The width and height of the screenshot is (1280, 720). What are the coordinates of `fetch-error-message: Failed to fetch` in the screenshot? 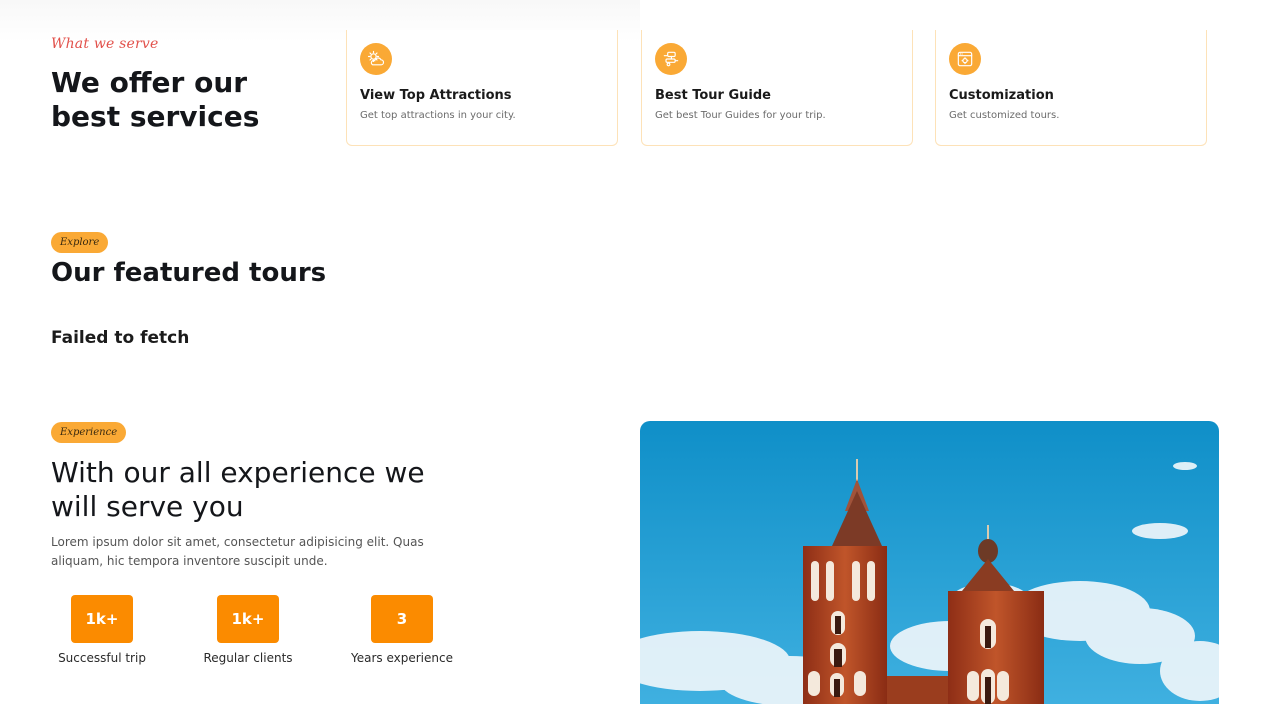 It's located at (120, 338).